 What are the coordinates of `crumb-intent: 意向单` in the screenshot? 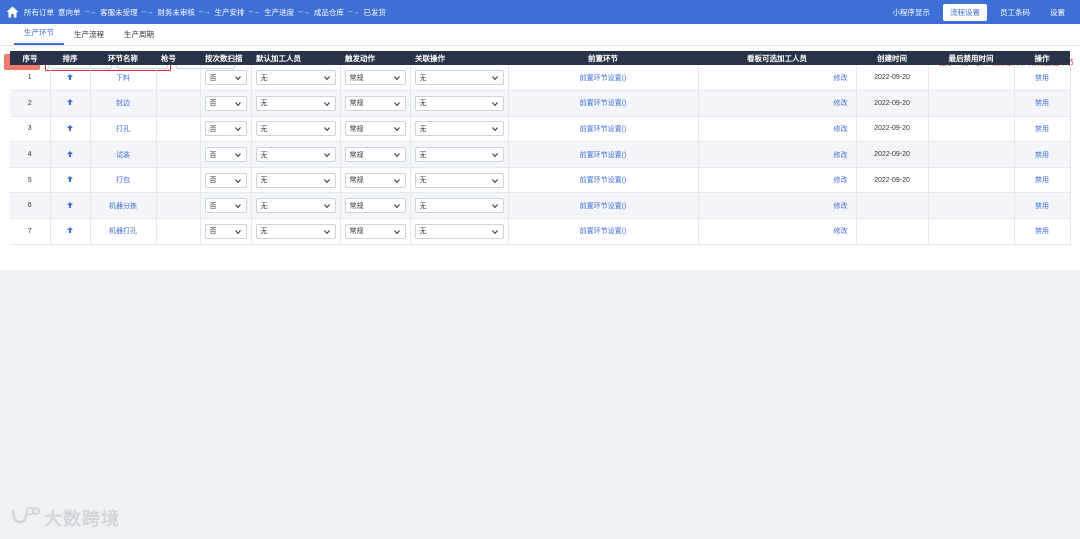 It's located at (69, 12).